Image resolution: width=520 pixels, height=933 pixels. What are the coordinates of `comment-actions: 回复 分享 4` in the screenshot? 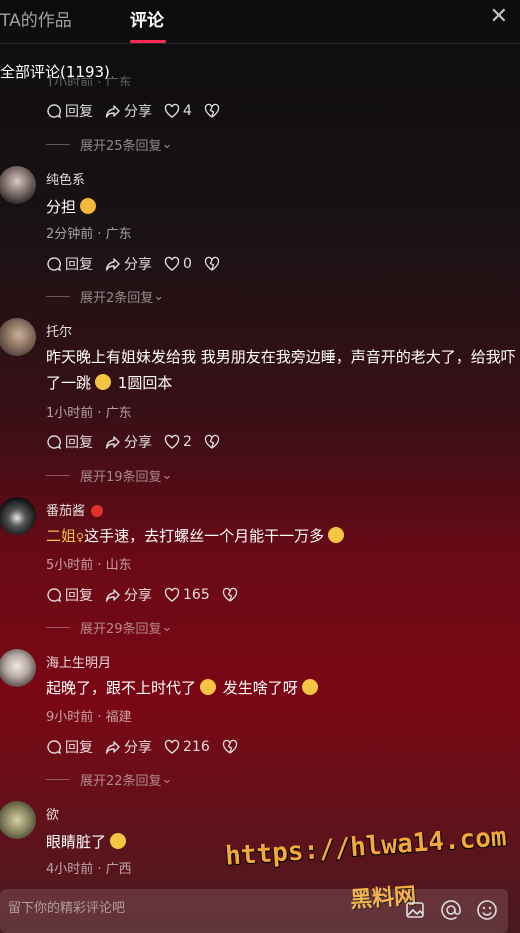 It's located at (140, 111).